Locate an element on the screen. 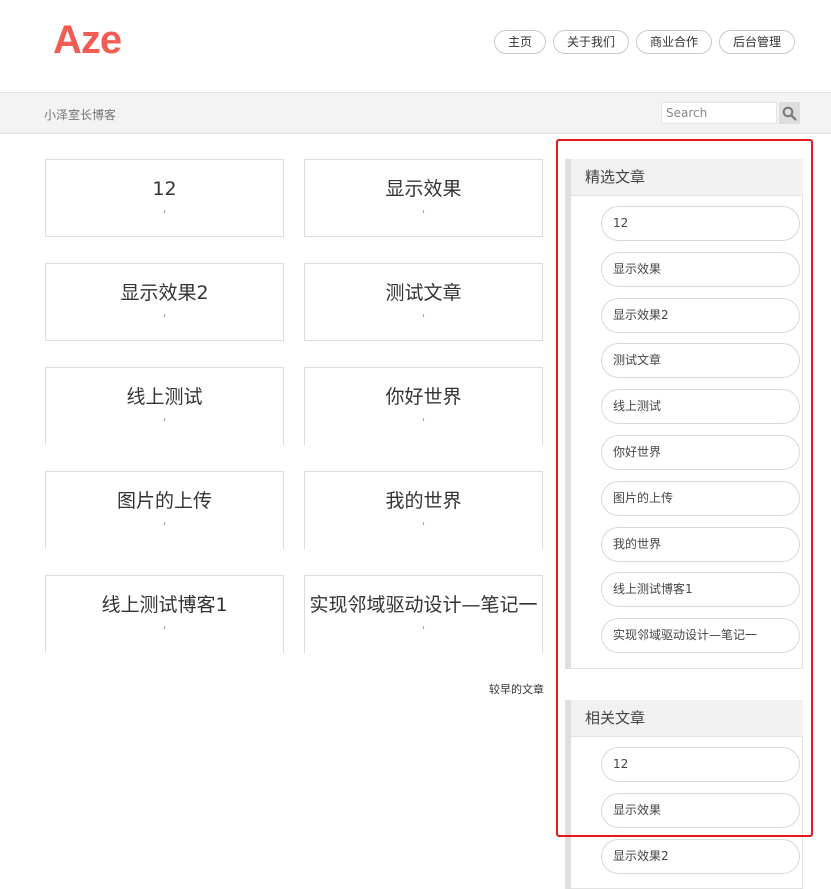 This screenshot has width=831, height=889. sidebar-post-link: 你好世界 is located at coordinates (700, 452).